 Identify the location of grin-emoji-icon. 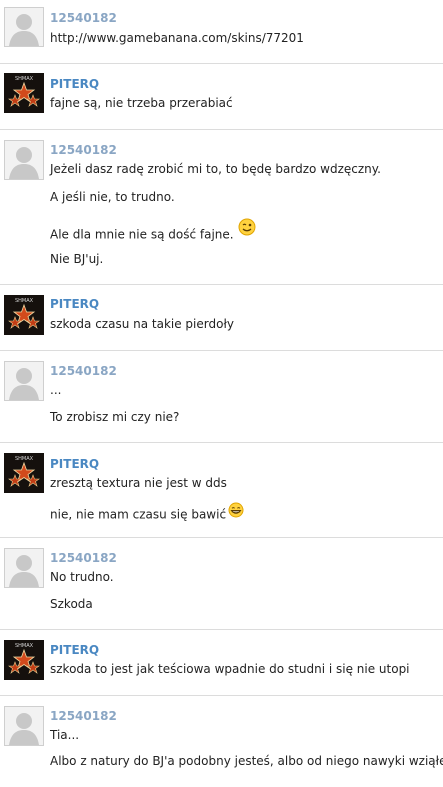
(236, 512).